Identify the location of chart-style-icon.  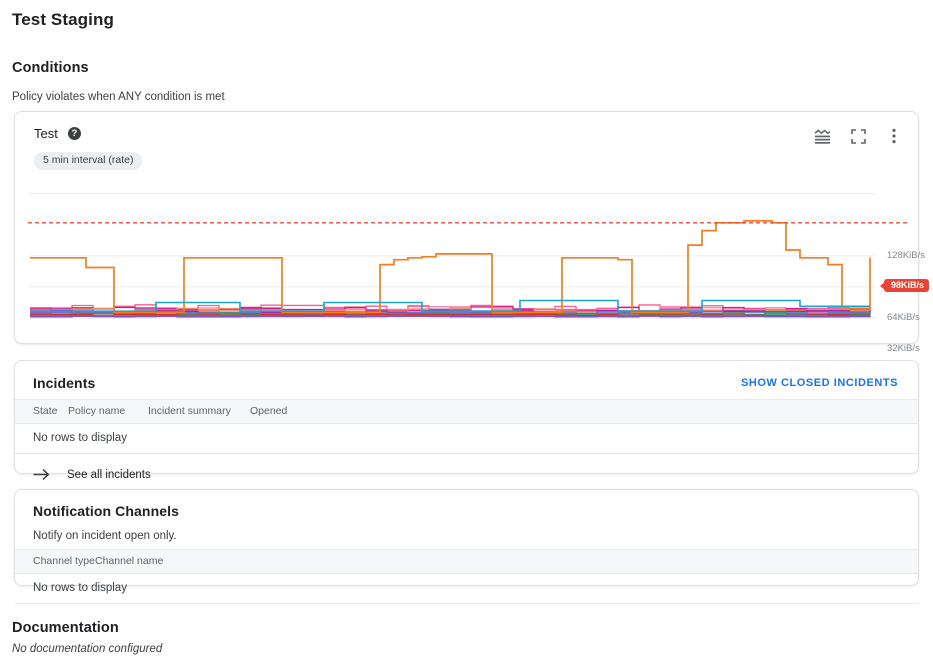
(822, 136).